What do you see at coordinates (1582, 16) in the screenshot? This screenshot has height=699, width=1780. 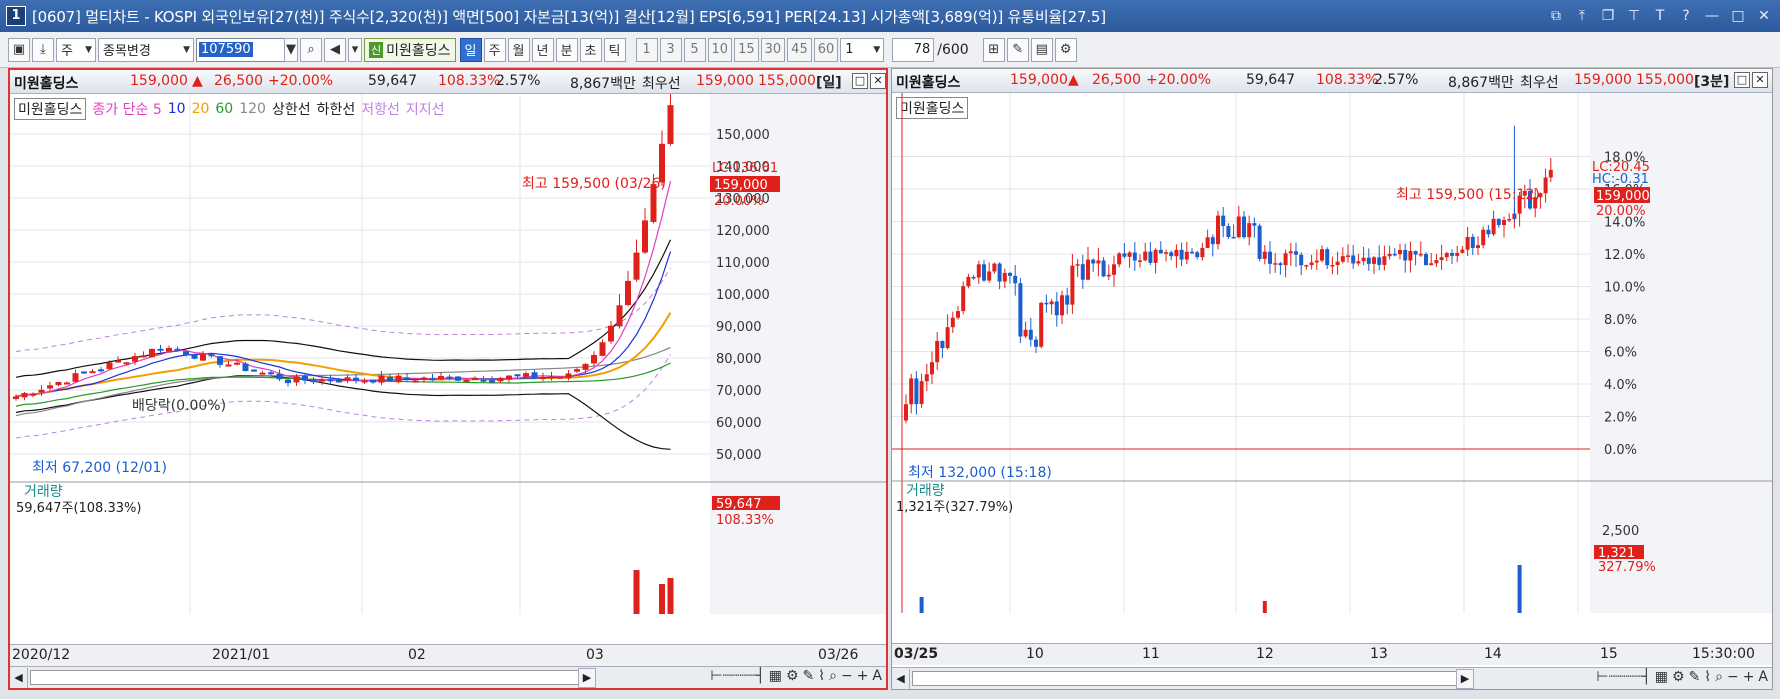 I see `pin-up-icon: ⤒` at bounding box center [1582, 16].